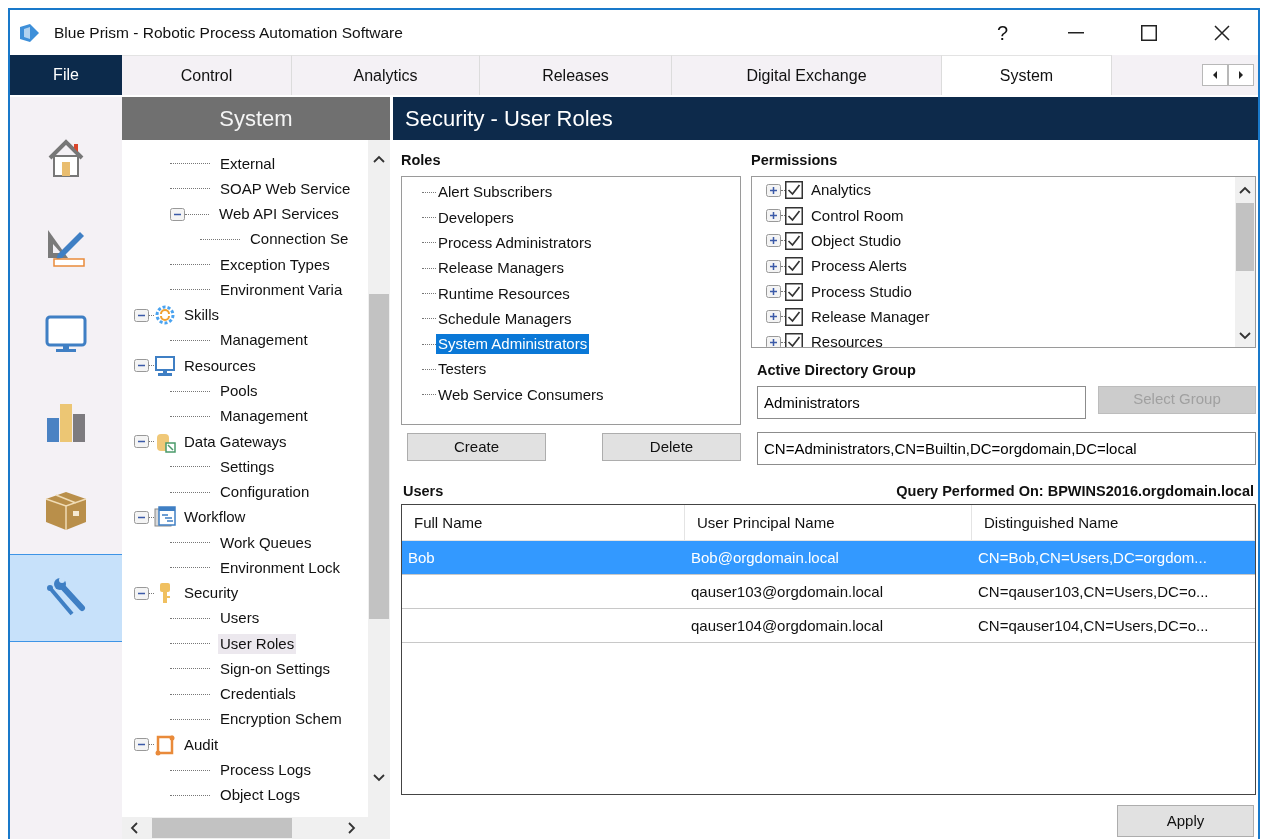  What do you see at coordinates (513, 344) in the screenshot?
I see `role-item: System Administrators` at bounding box center [513, 344].